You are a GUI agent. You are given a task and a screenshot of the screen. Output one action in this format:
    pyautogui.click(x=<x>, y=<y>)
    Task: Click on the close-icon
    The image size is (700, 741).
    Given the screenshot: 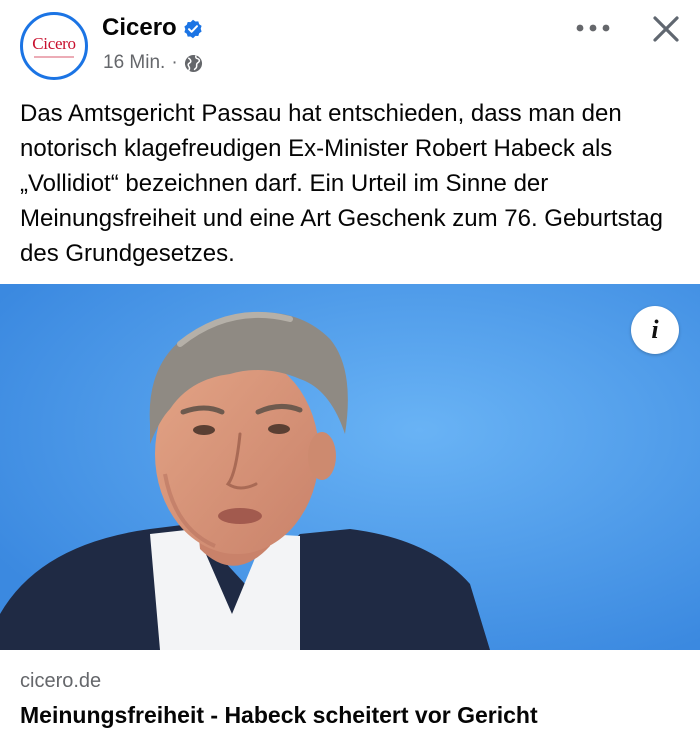 What is the action you would take?
    pyautogui.click(x=666, y=29)
    